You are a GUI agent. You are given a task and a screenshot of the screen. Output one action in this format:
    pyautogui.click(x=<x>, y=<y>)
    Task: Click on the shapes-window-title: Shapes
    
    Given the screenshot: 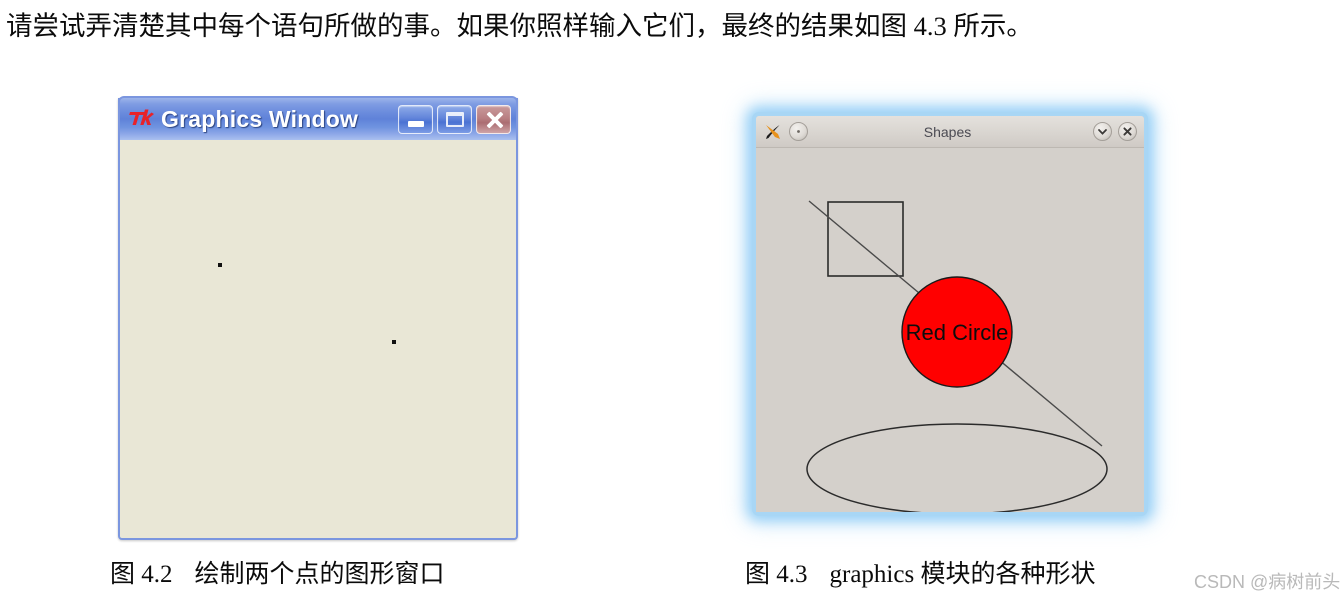 What is the action you would take?
    pyautogui.click(x=947, y=131)
    